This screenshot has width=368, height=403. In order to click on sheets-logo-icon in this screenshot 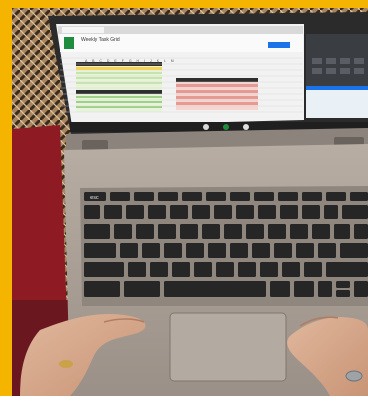, I will do `click(69, 43)`.